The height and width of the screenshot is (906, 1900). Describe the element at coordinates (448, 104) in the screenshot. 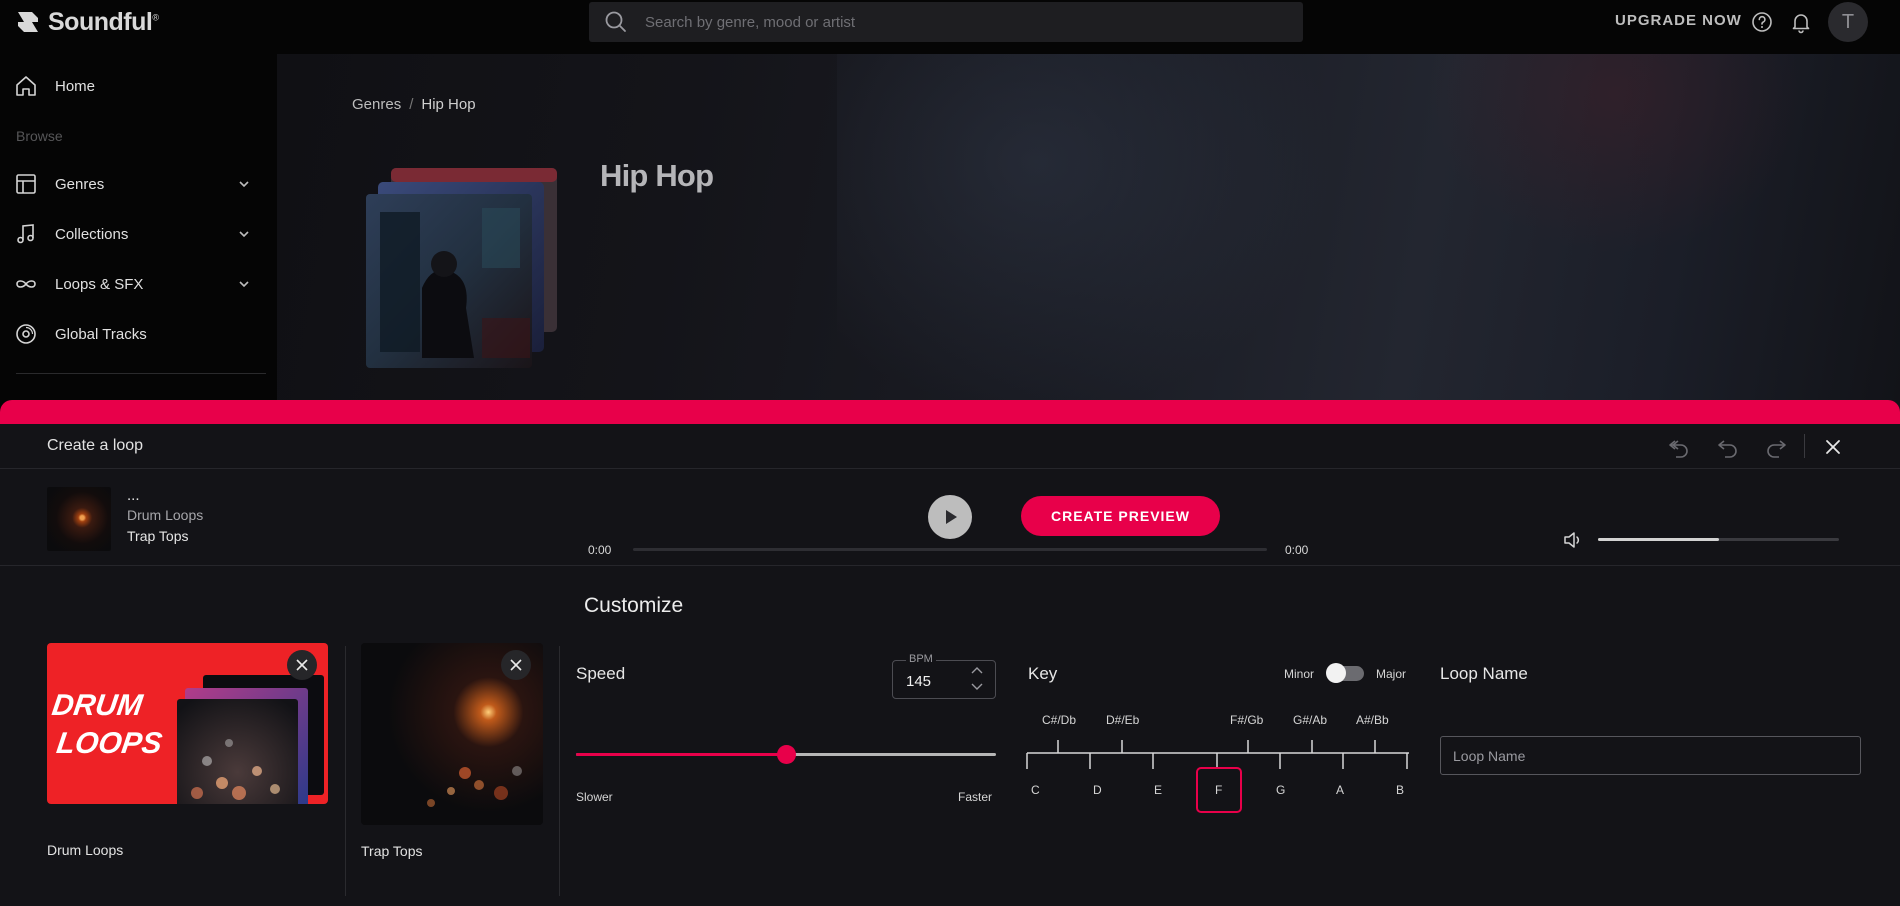

I see `breadcrumb-current: Hip Hop` at that location.